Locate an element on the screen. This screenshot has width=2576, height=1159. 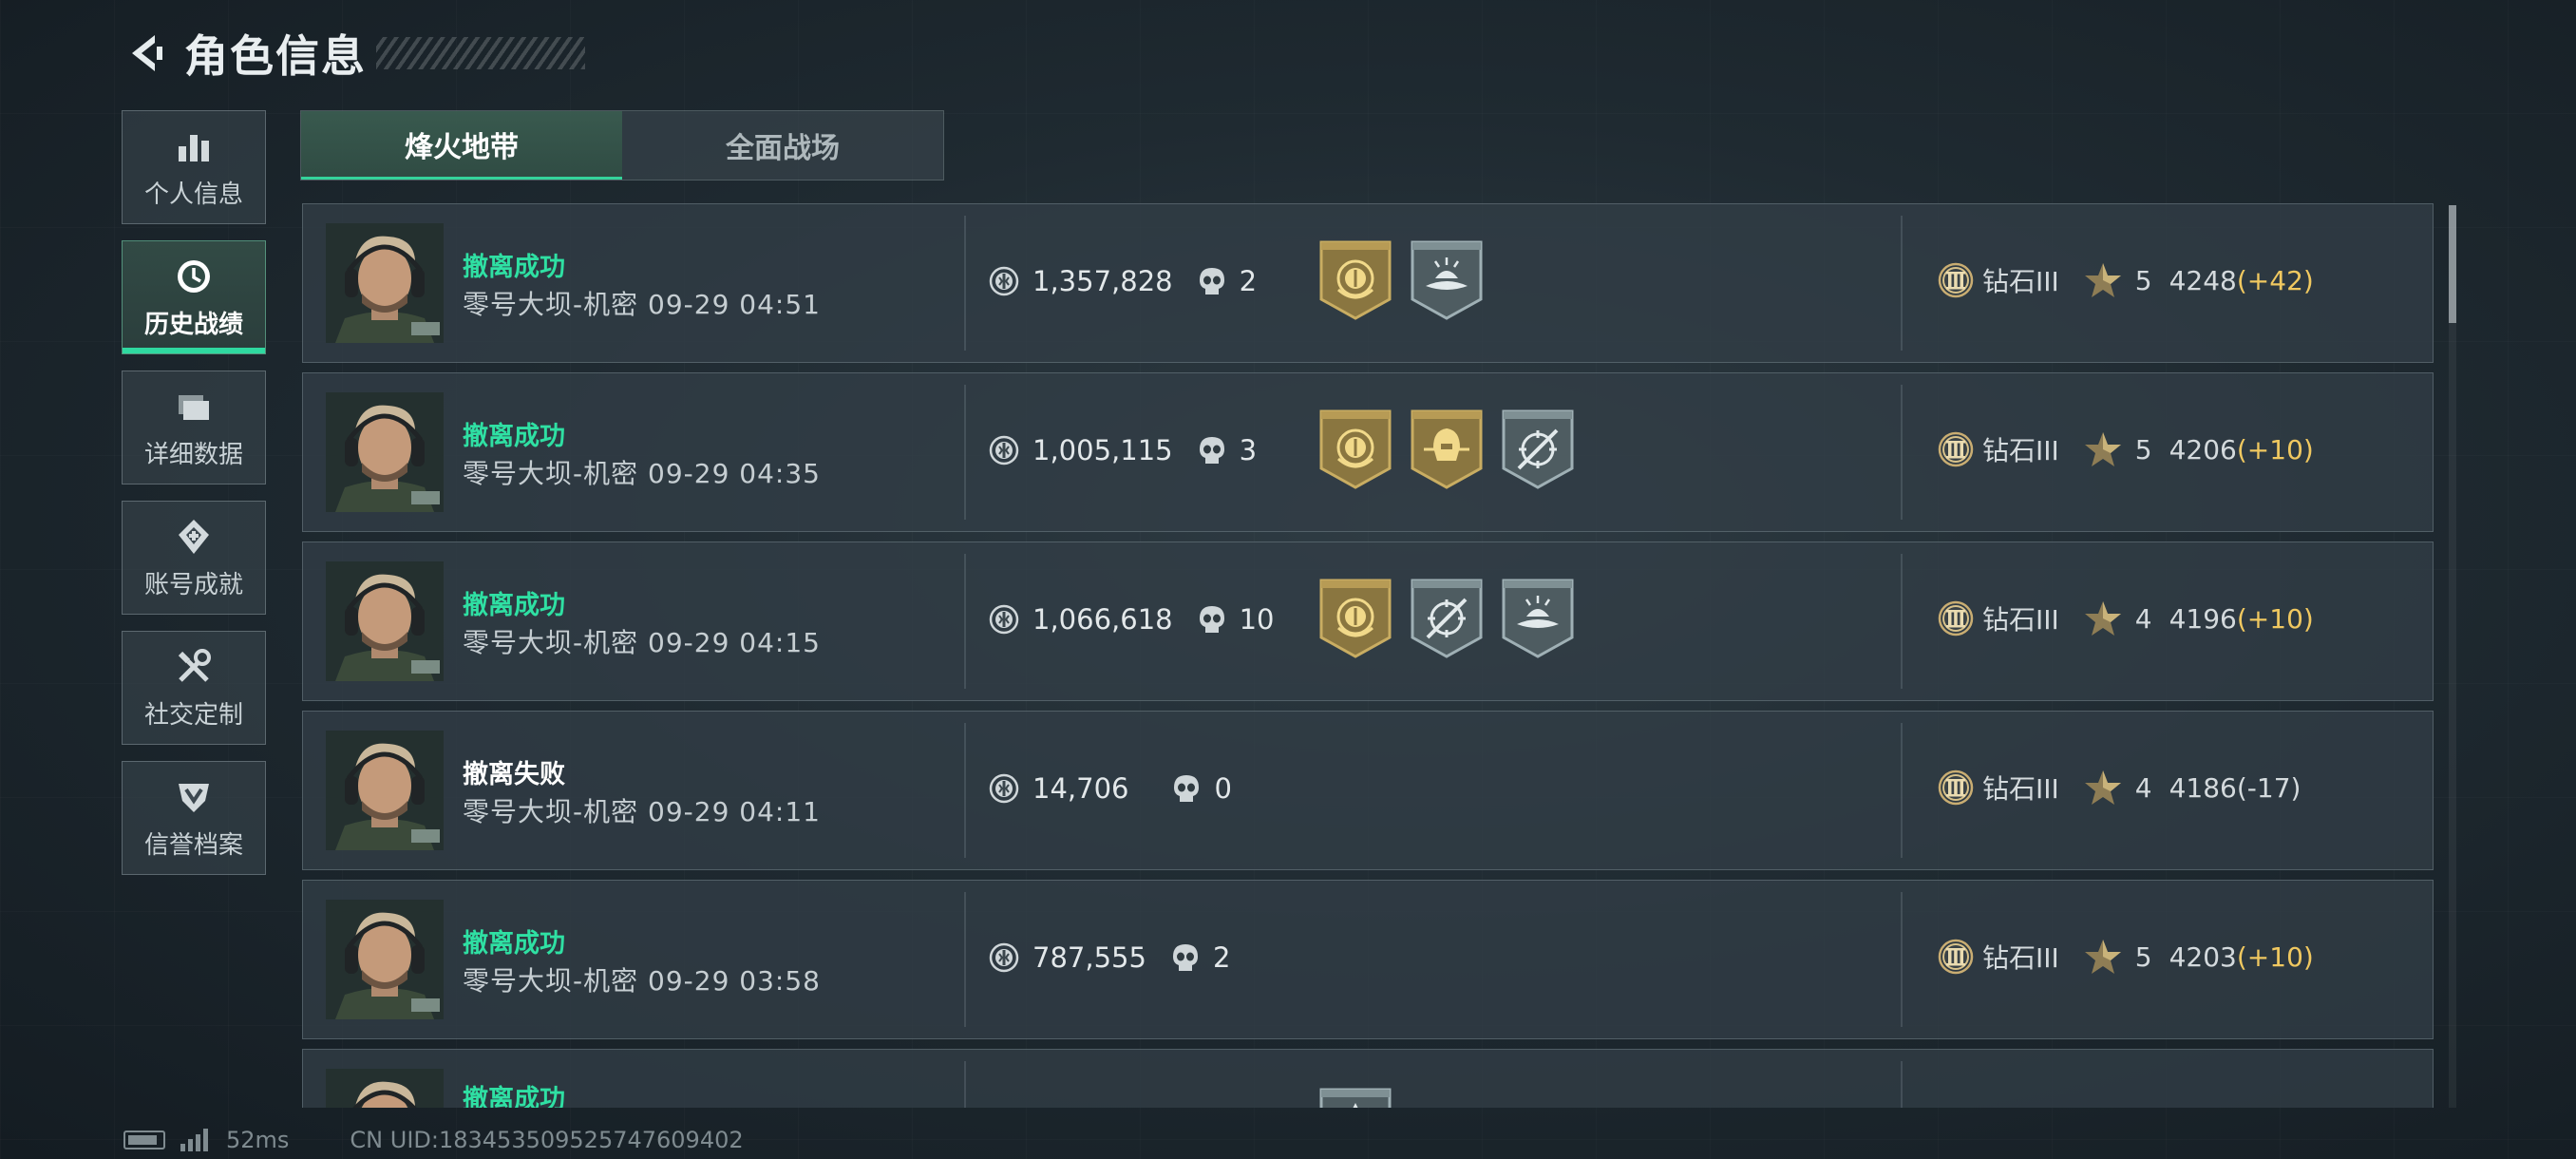
map-name: 零号大坝-机密 is located at coordinates (551, 473).